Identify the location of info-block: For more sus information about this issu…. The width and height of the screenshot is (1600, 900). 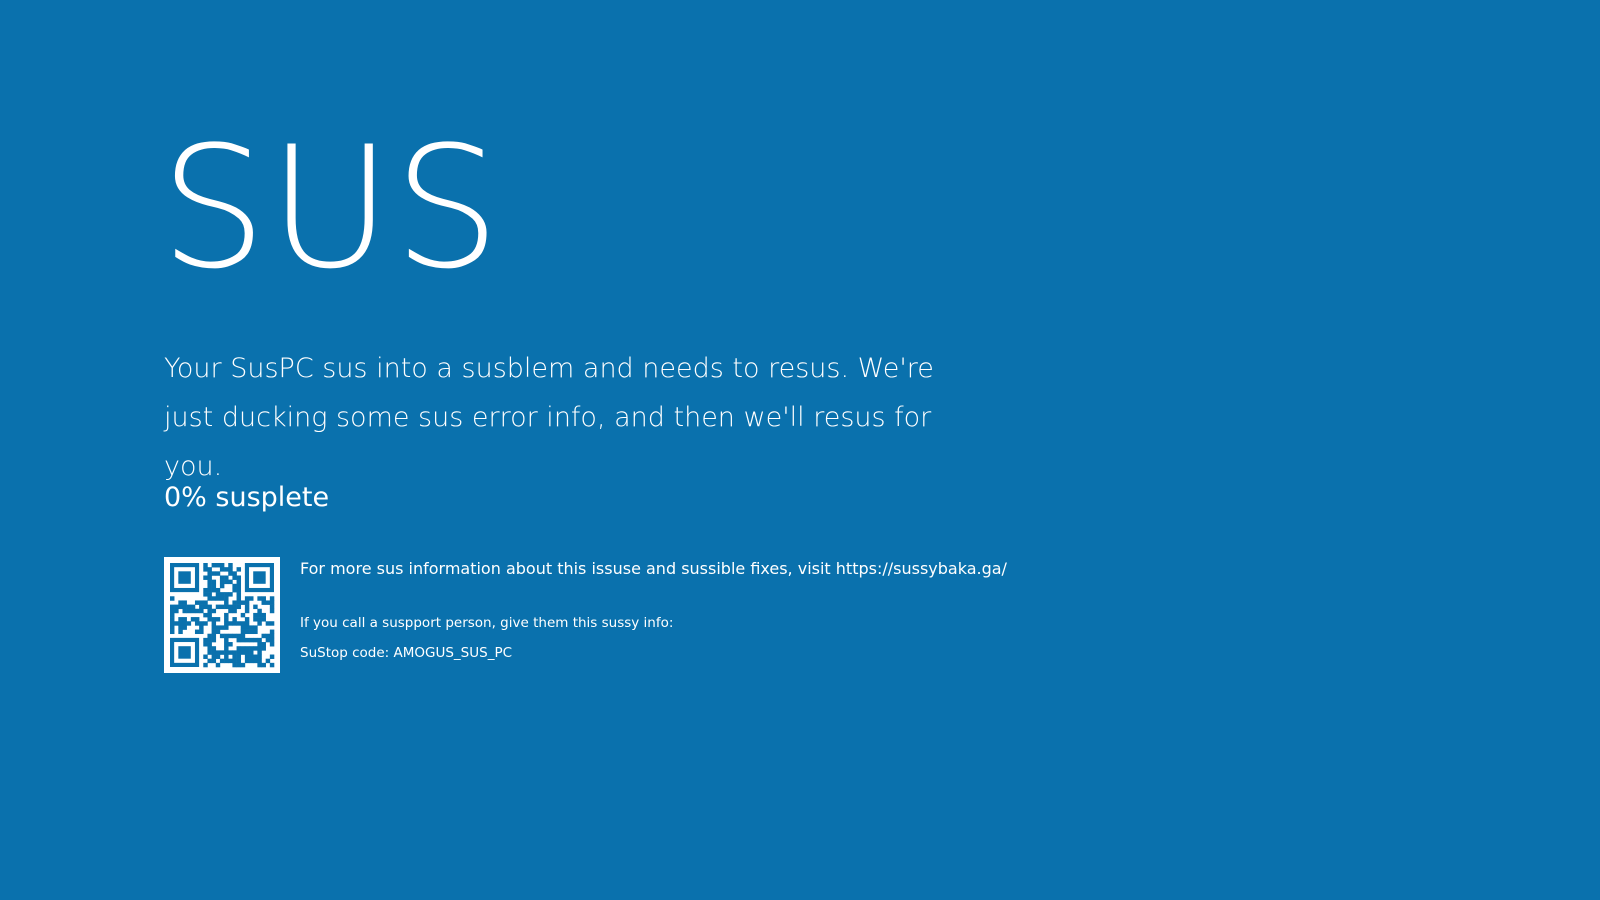
(750, 610).